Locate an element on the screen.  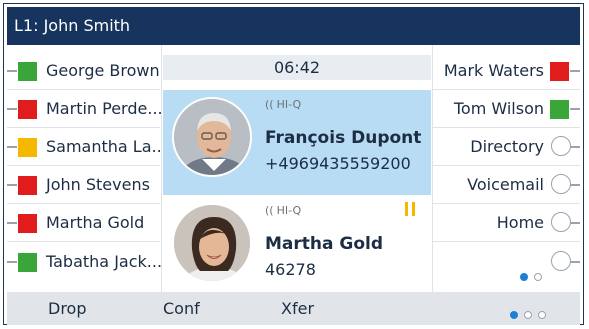
line-key-label: Mark Waters is located at coordinates (493, 70).